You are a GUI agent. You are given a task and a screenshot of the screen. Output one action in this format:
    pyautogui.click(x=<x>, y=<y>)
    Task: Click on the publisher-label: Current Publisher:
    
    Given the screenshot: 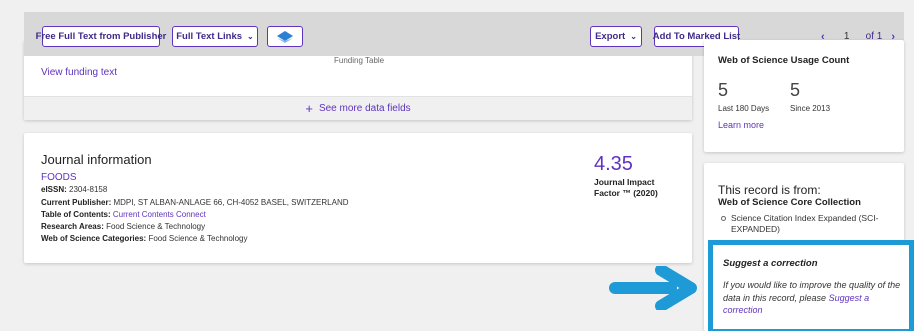 What is the action you would take?
    pyautogui.click(x=76, y=202)
    